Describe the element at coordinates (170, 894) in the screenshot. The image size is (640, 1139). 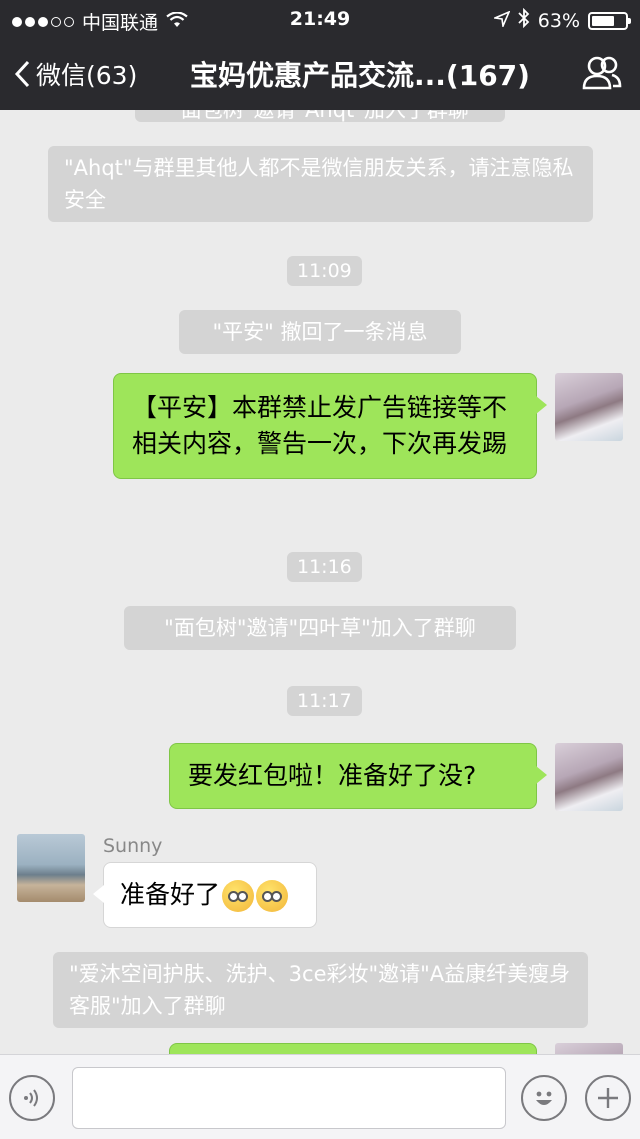
I see `message-text: 准备好了` at that location.